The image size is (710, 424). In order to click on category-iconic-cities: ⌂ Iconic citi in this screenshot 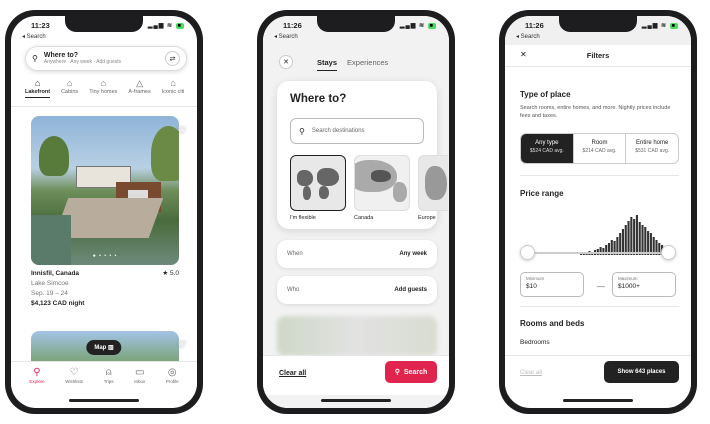, I will do `click(173, 88)`.